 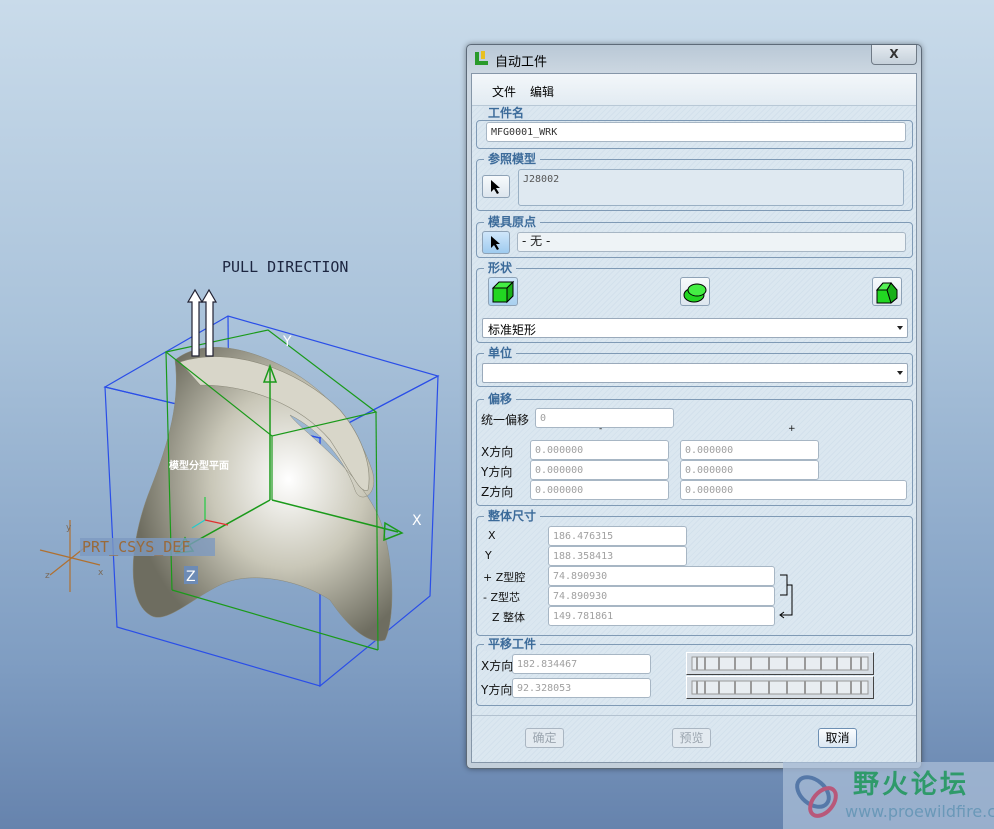 What do you see at coordinates (492, 535) in the screenshot?
I see `size-x-label: X` at bounding box center [492, 535].